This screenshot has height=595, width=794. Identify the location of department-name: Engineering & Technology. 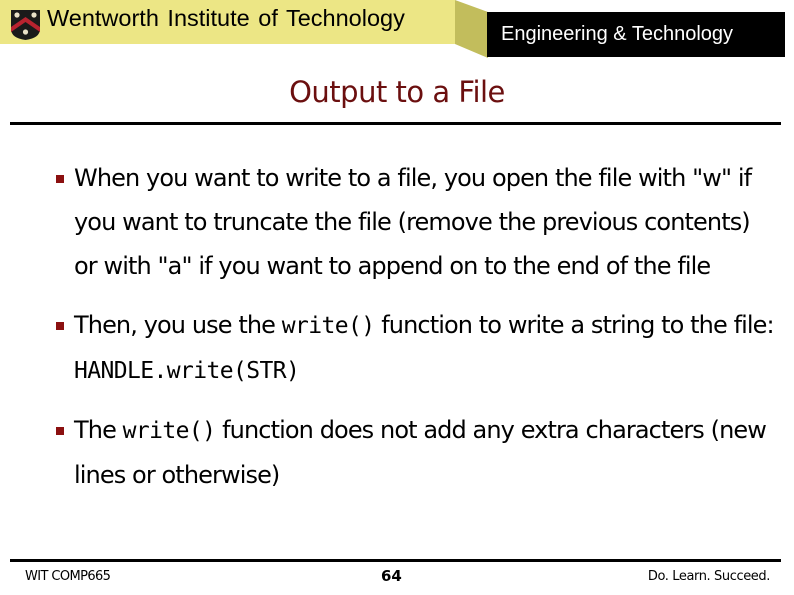
(617, 34).